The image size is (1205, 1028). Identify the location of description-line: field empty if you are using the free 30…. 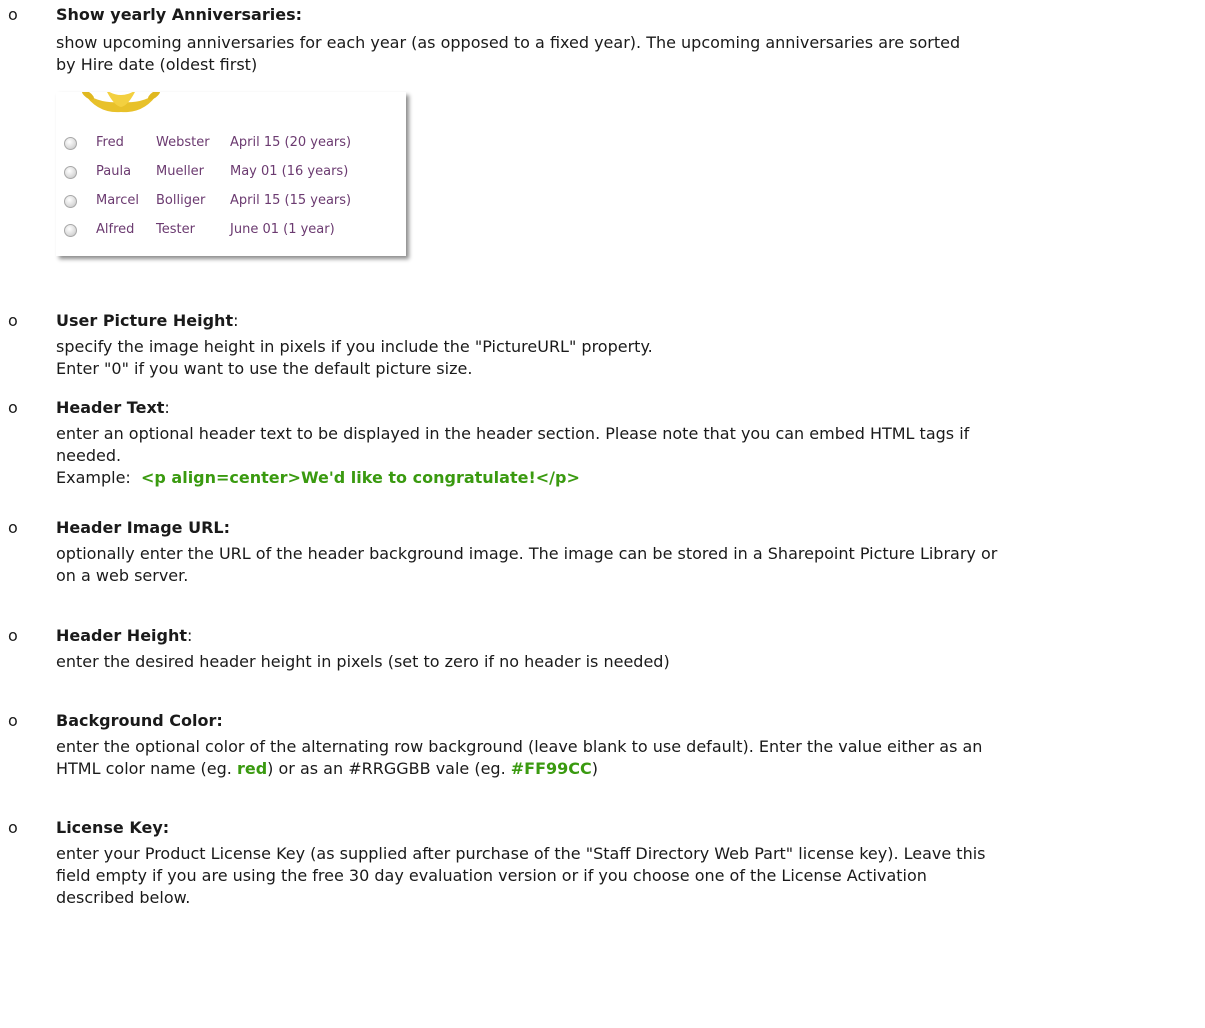
(491, 875).